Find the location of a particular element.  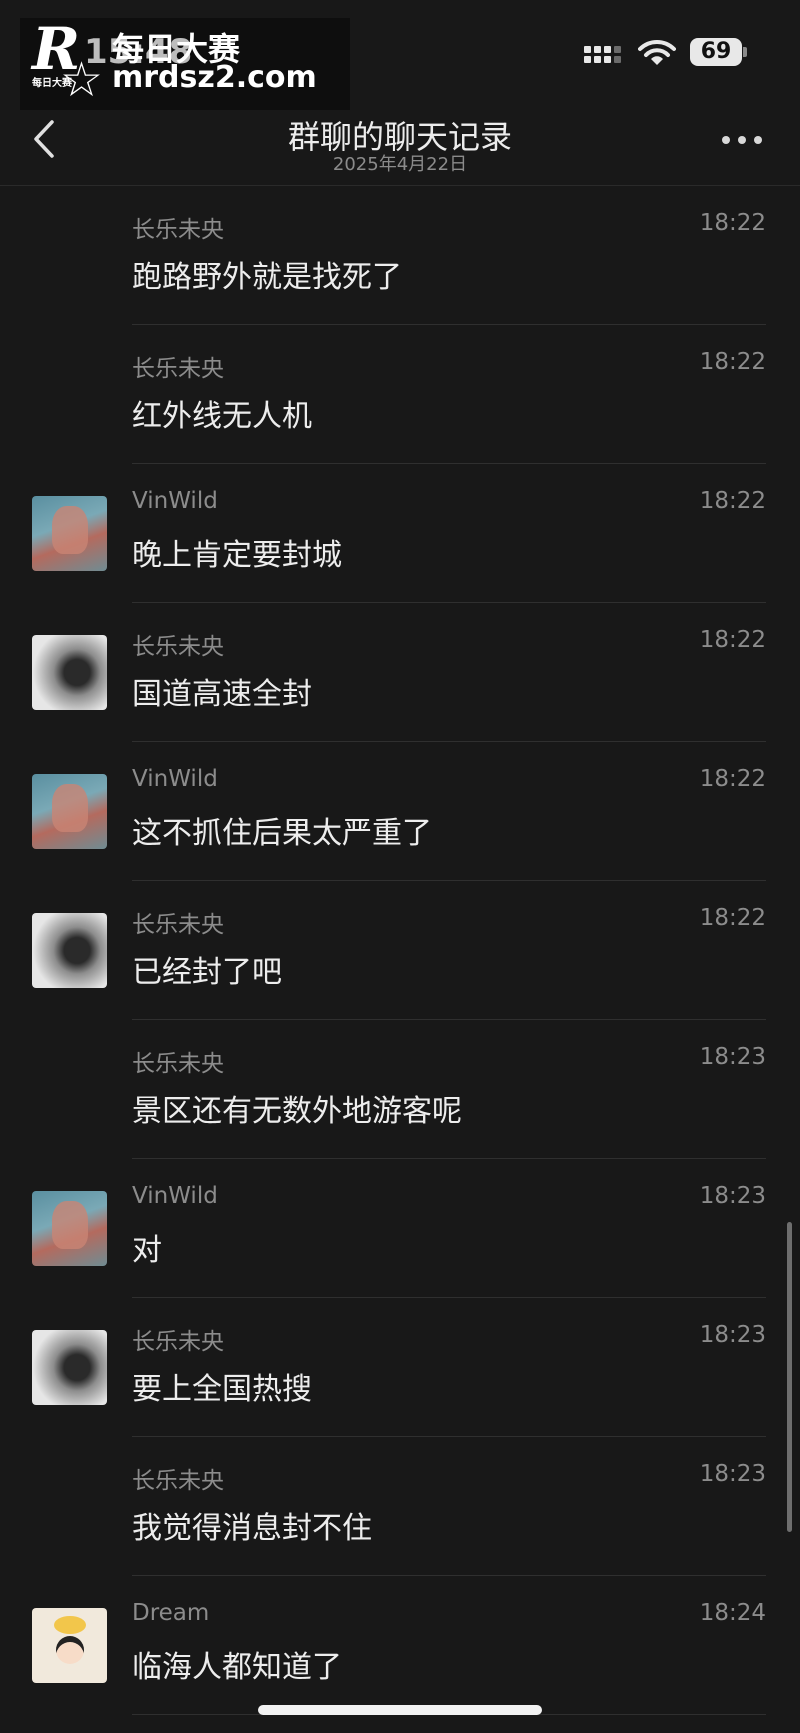

message-row: VinWild 18:22 这不抓住后果太严重了 is located at coordinates (400, 811).